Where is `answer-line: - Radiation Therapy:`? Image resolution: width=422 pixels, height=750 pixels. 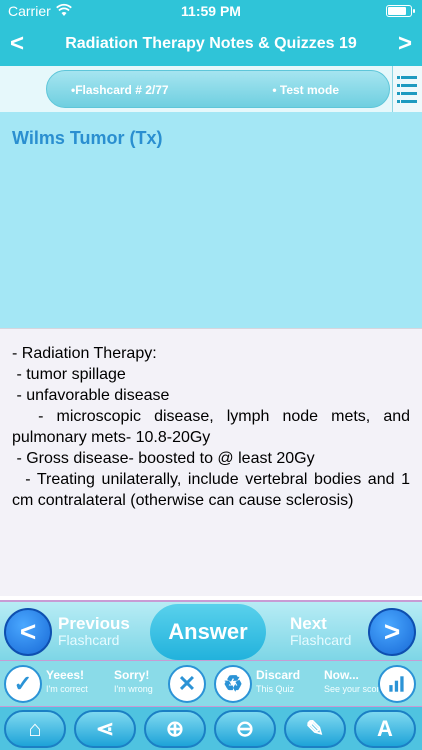
answer-line: - Radiation Therapy: is located at coordinates (84, 353).